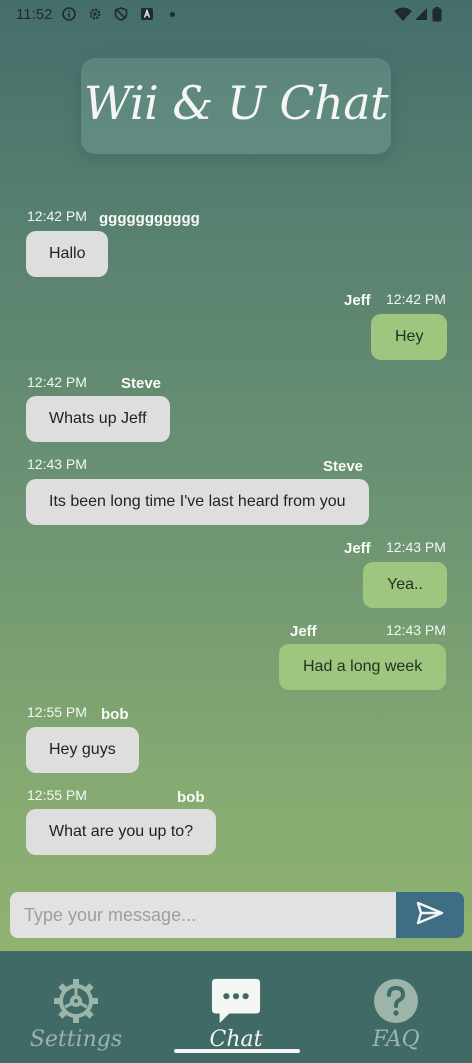  Describe the element at coordinates (98, 419) in the screenshot. I see `message-bubble: Whats up Jeff` at that location.